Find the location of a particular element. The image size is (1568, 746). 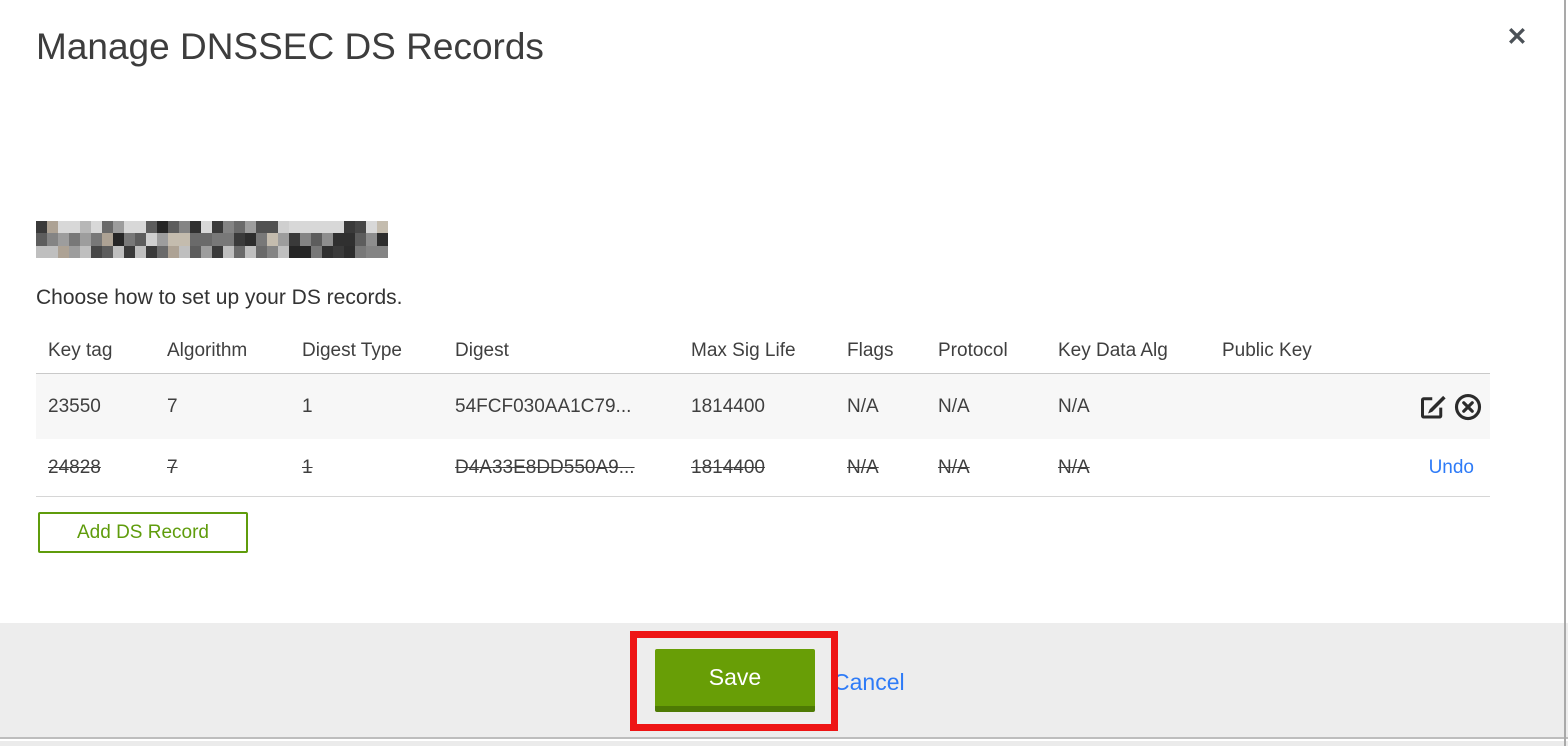

subtitle-text: Choose how to set up your DS records. is located at coordinates (219, 297).